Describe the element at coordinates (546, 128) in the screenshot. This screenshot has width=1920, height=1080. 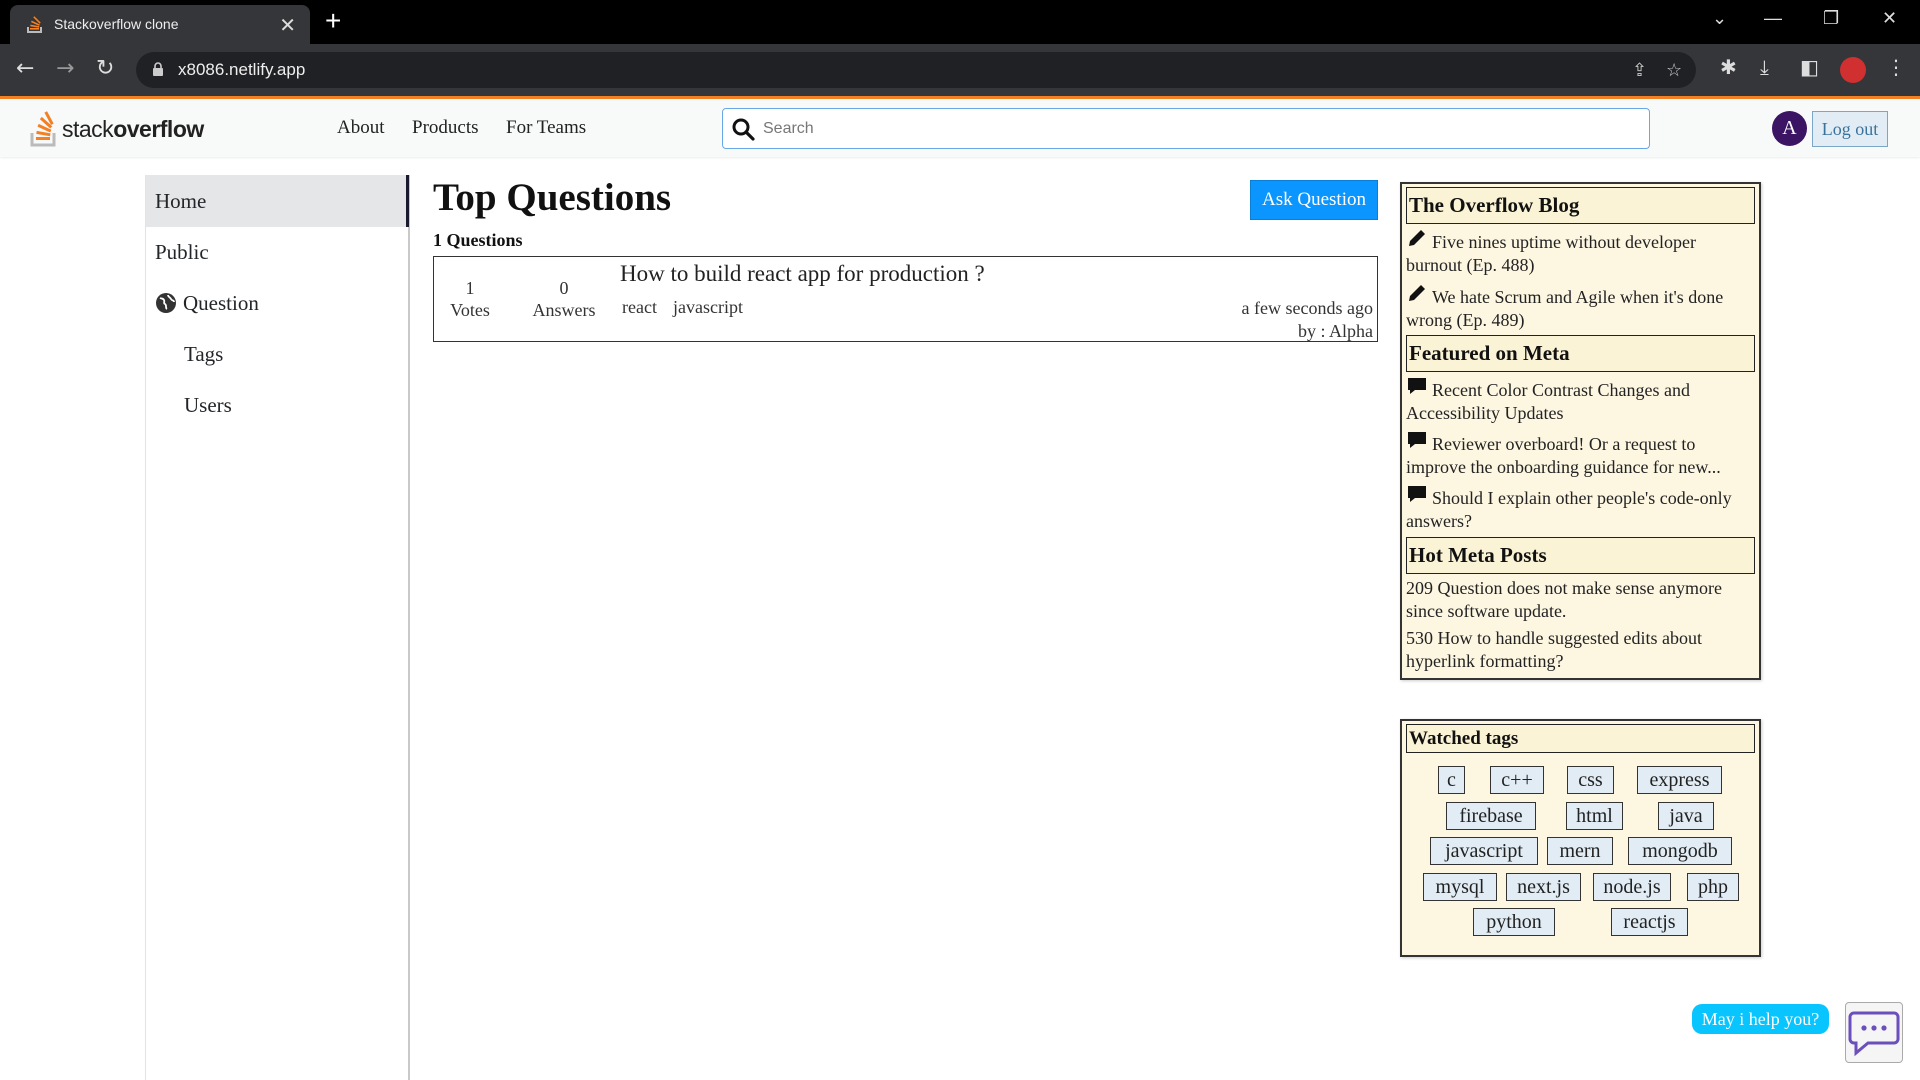
I see `nav-for-teams: For Teams` at that location.